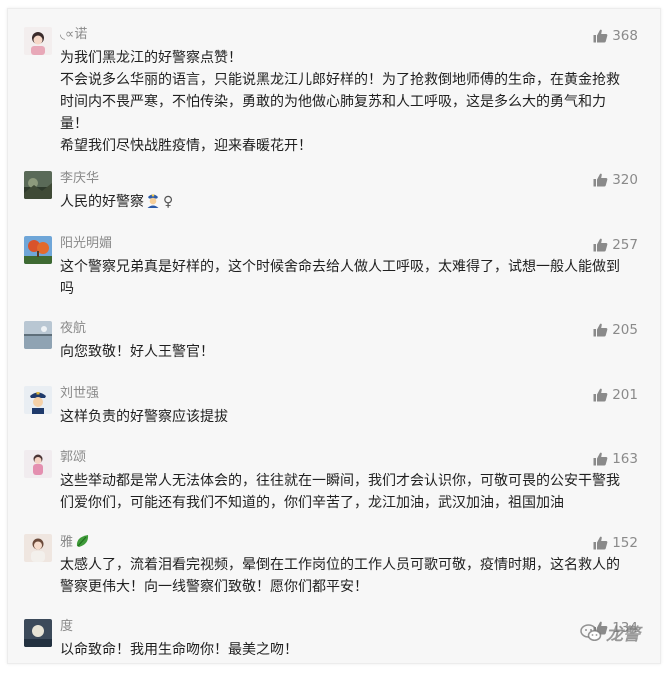  I want to click on police-officer-emoji-icon, so click(153, 203).